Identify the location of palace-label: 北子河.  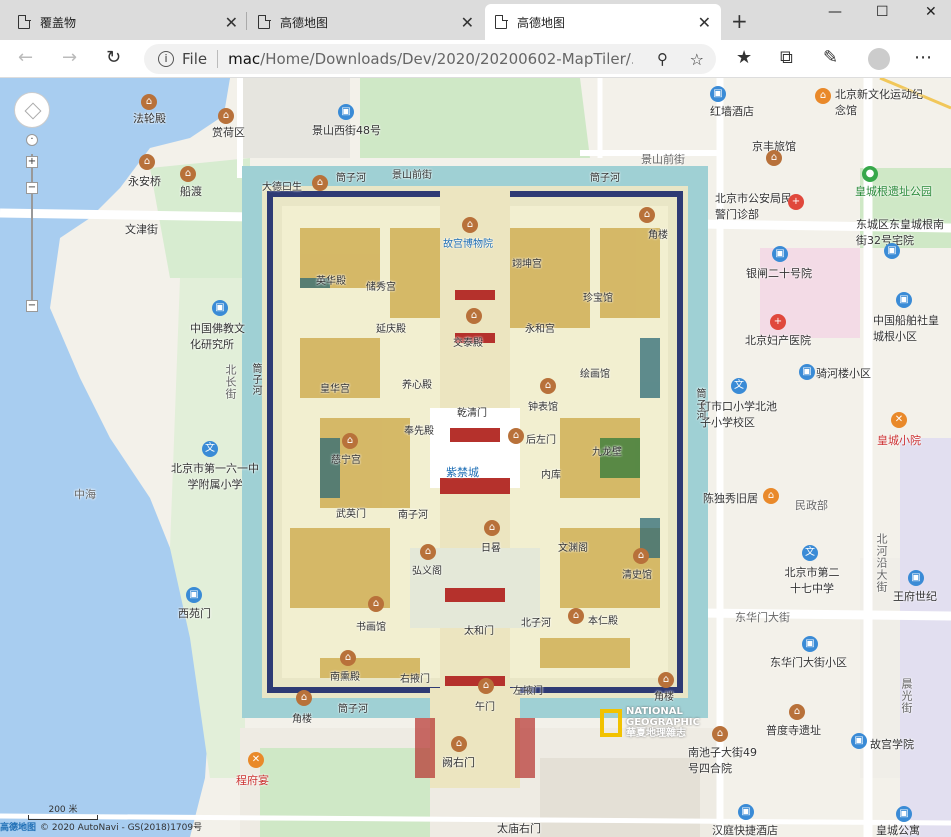
(536, 623).